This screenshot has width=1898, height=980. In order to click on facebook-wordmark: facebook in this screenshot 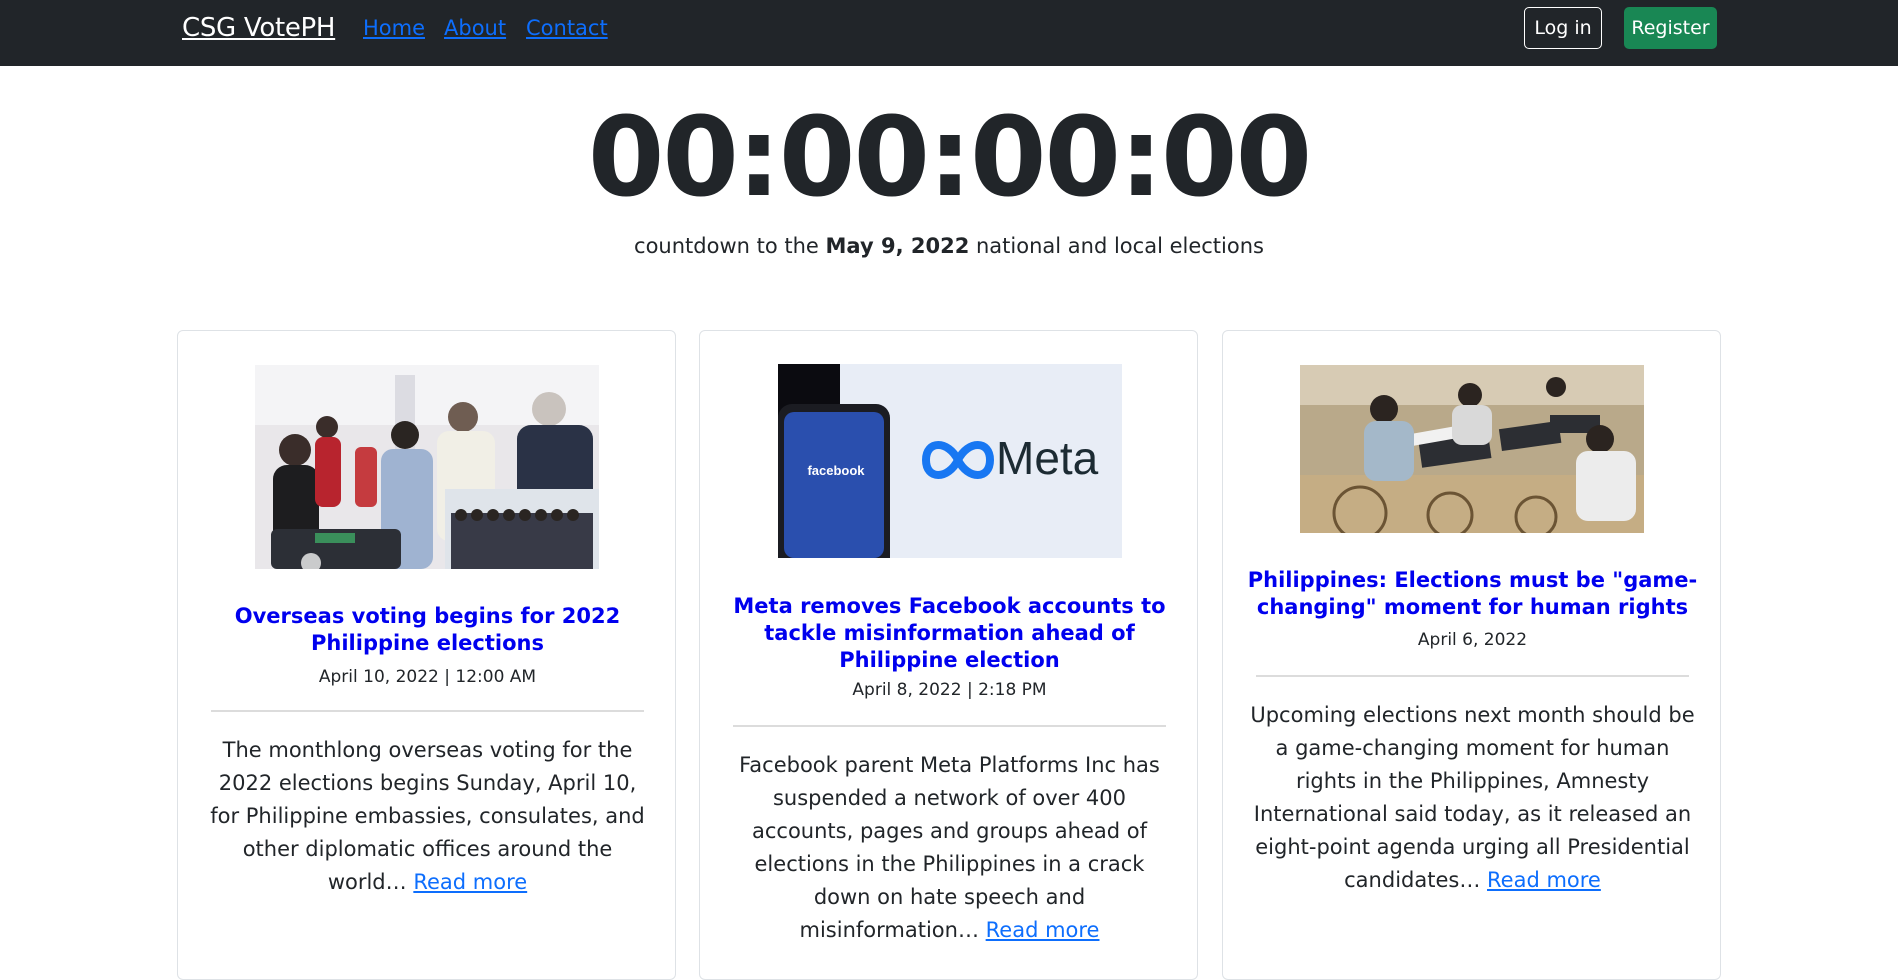, I will do `click(836, 470)`.